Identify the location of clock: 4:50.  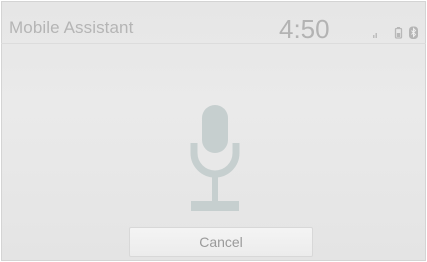
(304, 29).